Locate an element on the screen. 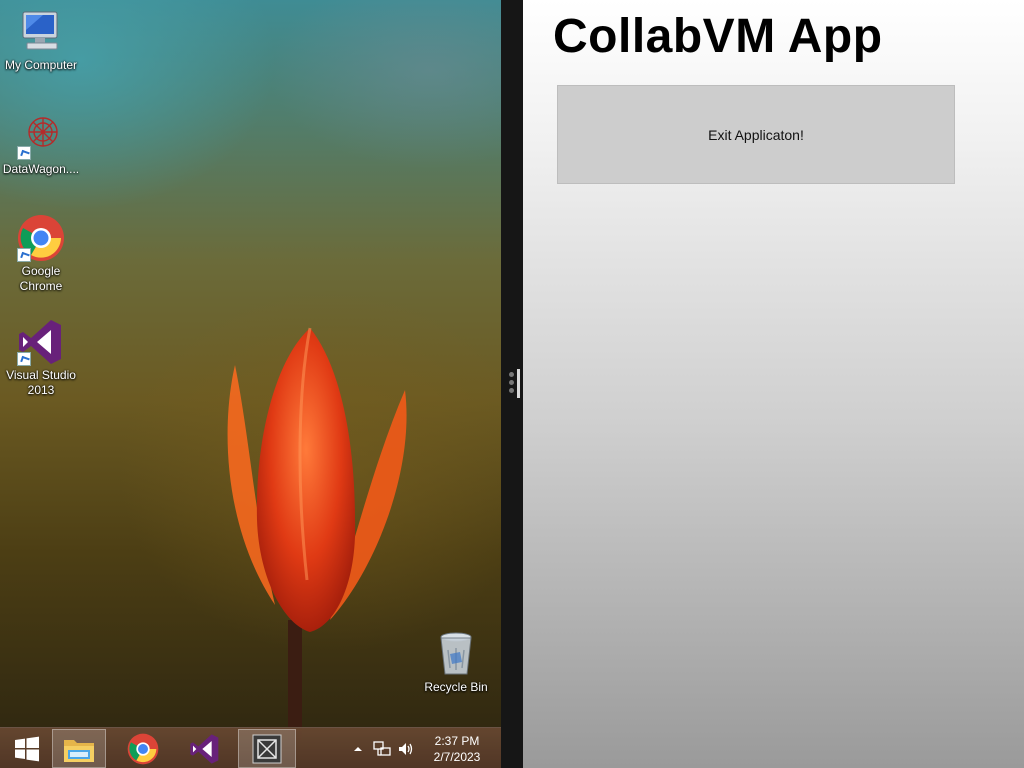 The image size is (1024, 768). taskbar-file-explorer is located at coordinates (79, 748).